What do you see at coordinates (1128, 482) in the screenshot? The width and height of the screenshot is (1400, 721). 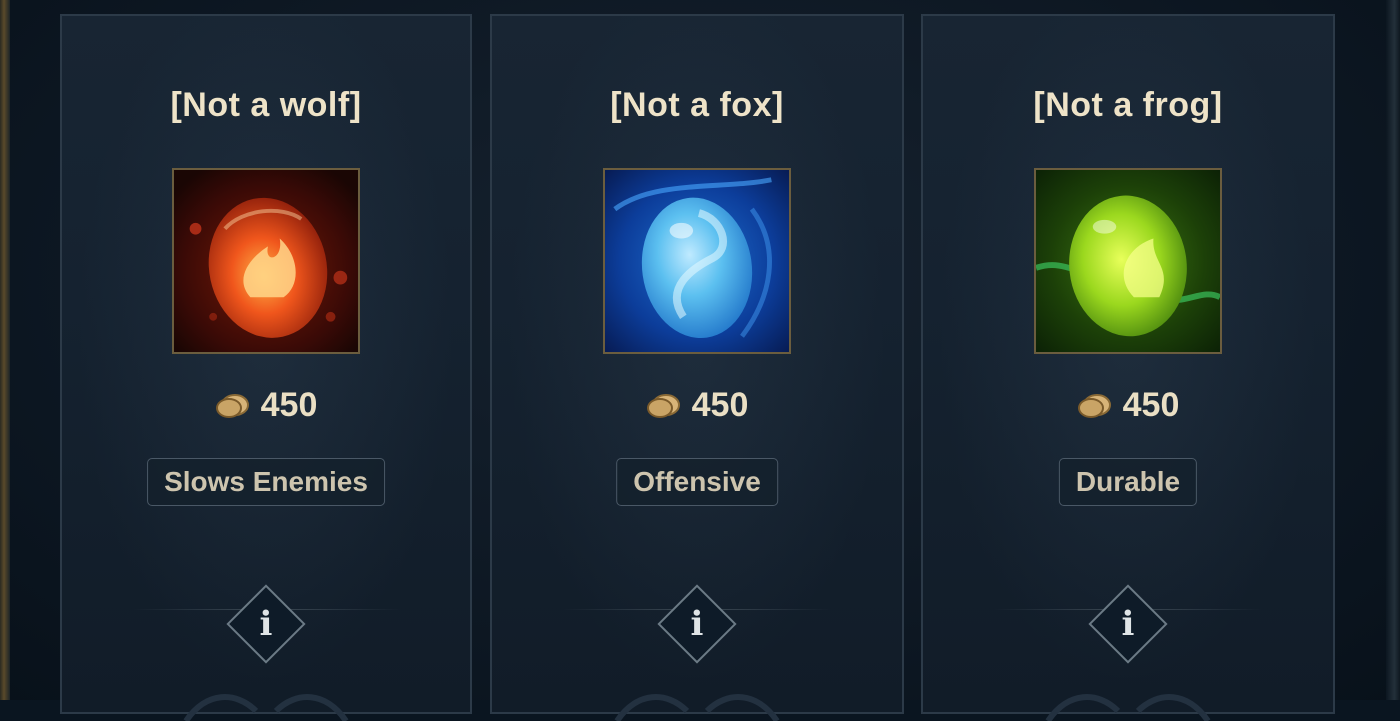 I see `tag-badge: Durable` at bounding box center [1128, 482].